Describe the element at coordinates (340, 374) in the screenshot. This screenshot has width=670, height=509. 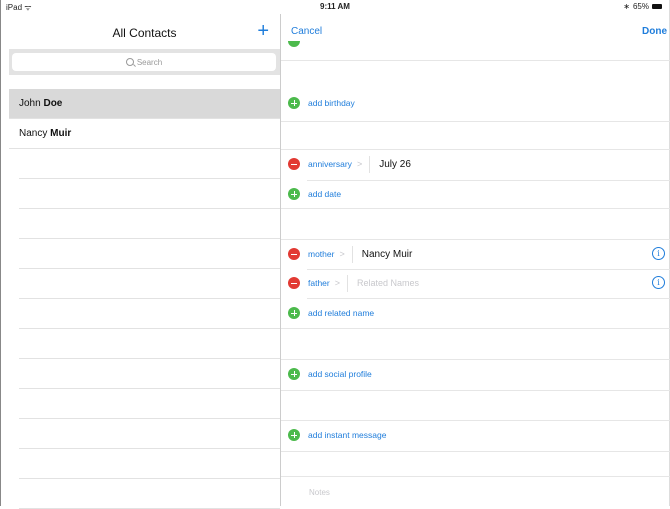
I see `add-social-profile-label: add social profile` at that location.